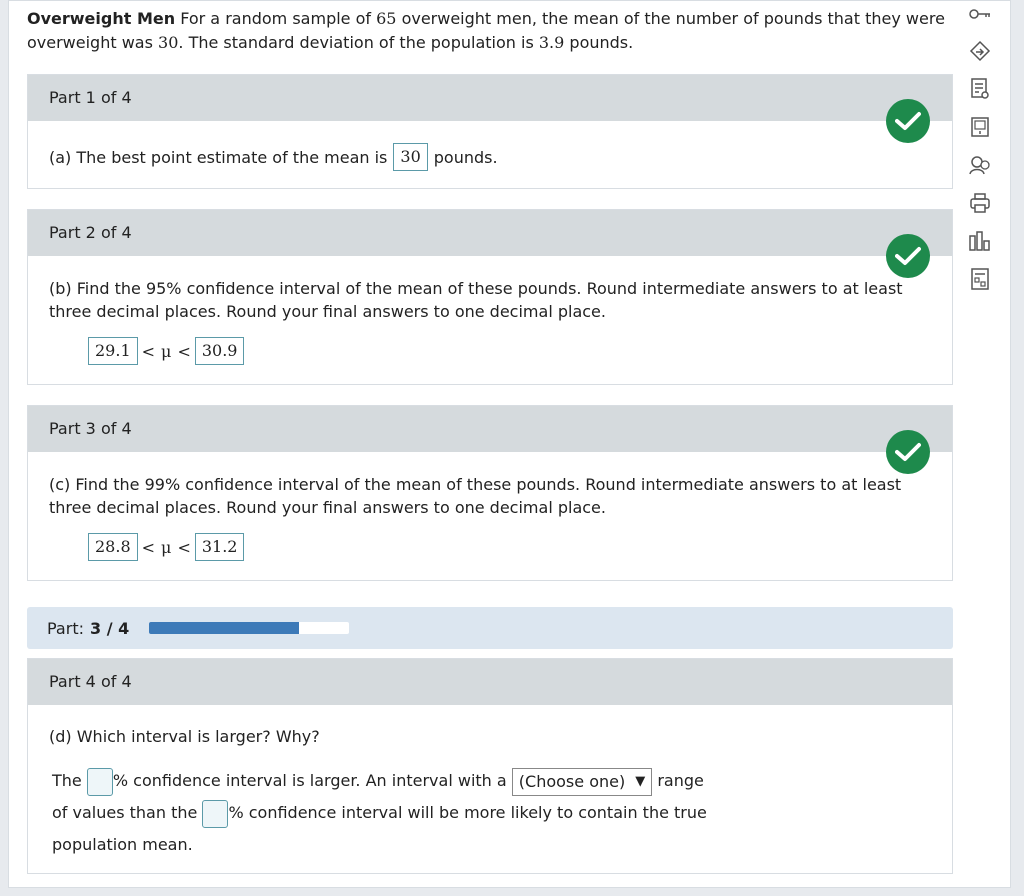  Describe the element at coordinates (980, 51) in the screenshot. I see `diamond-arrow-icon` at that location.